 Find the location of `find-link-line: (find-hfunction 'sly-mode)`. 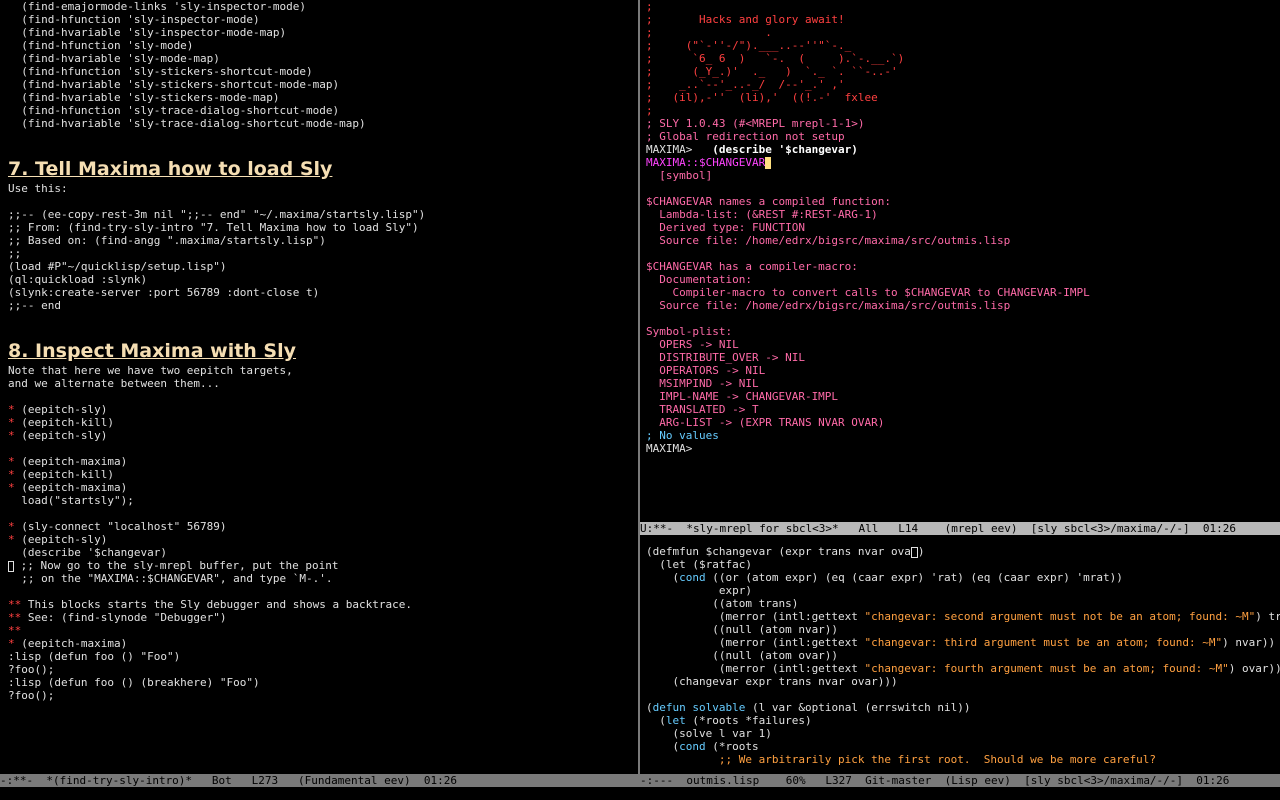

find-link-line: (find-hfunction 'sly-mode) is located at coordinates (101, 45).